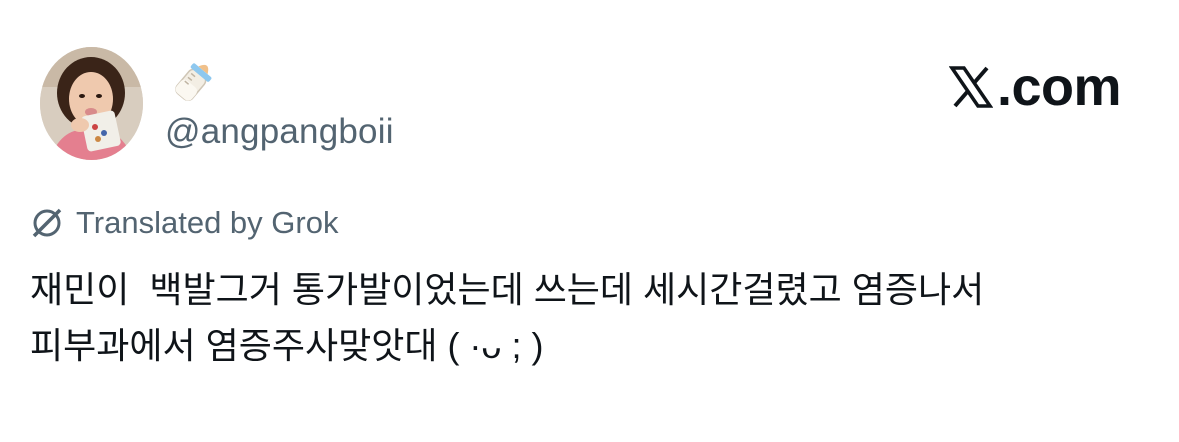  I want to click on translation-label: Translated by Grok, so click(207, 222).